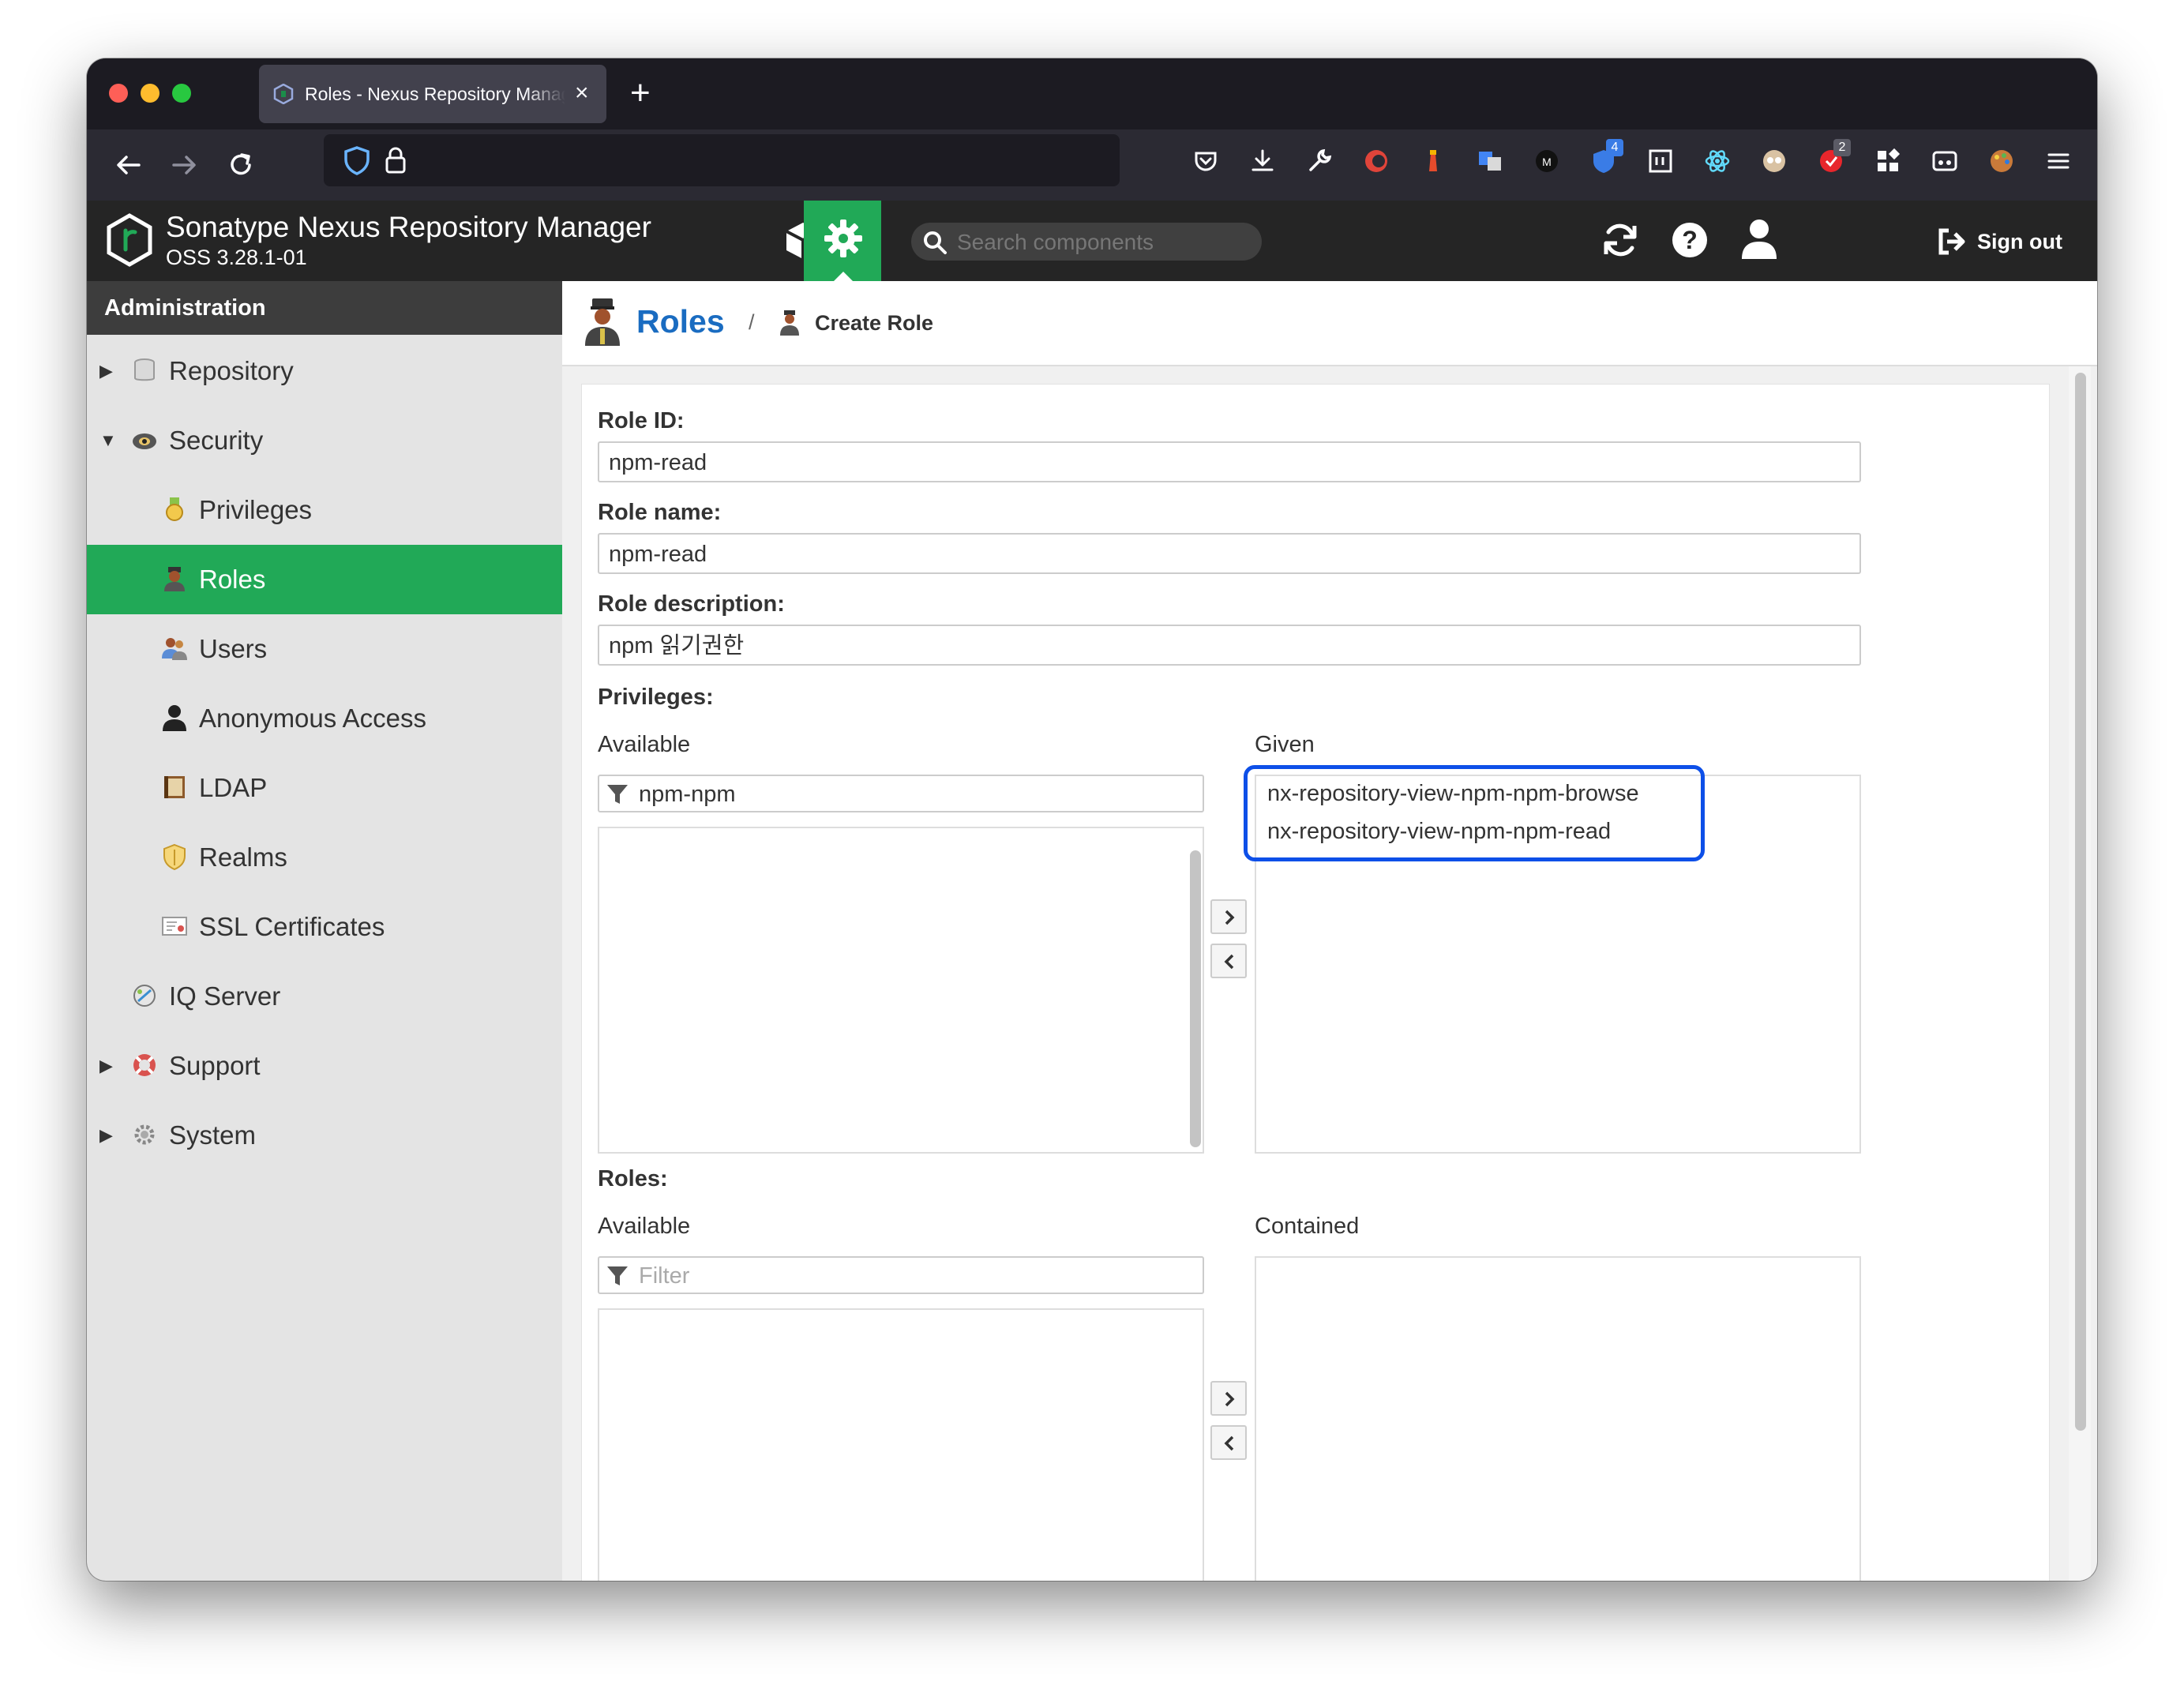 The image size is (2184, 1696). Describe the element at coordinates (644, 745) in the screenshot. I see `privileges-available-label: Available` at that location.